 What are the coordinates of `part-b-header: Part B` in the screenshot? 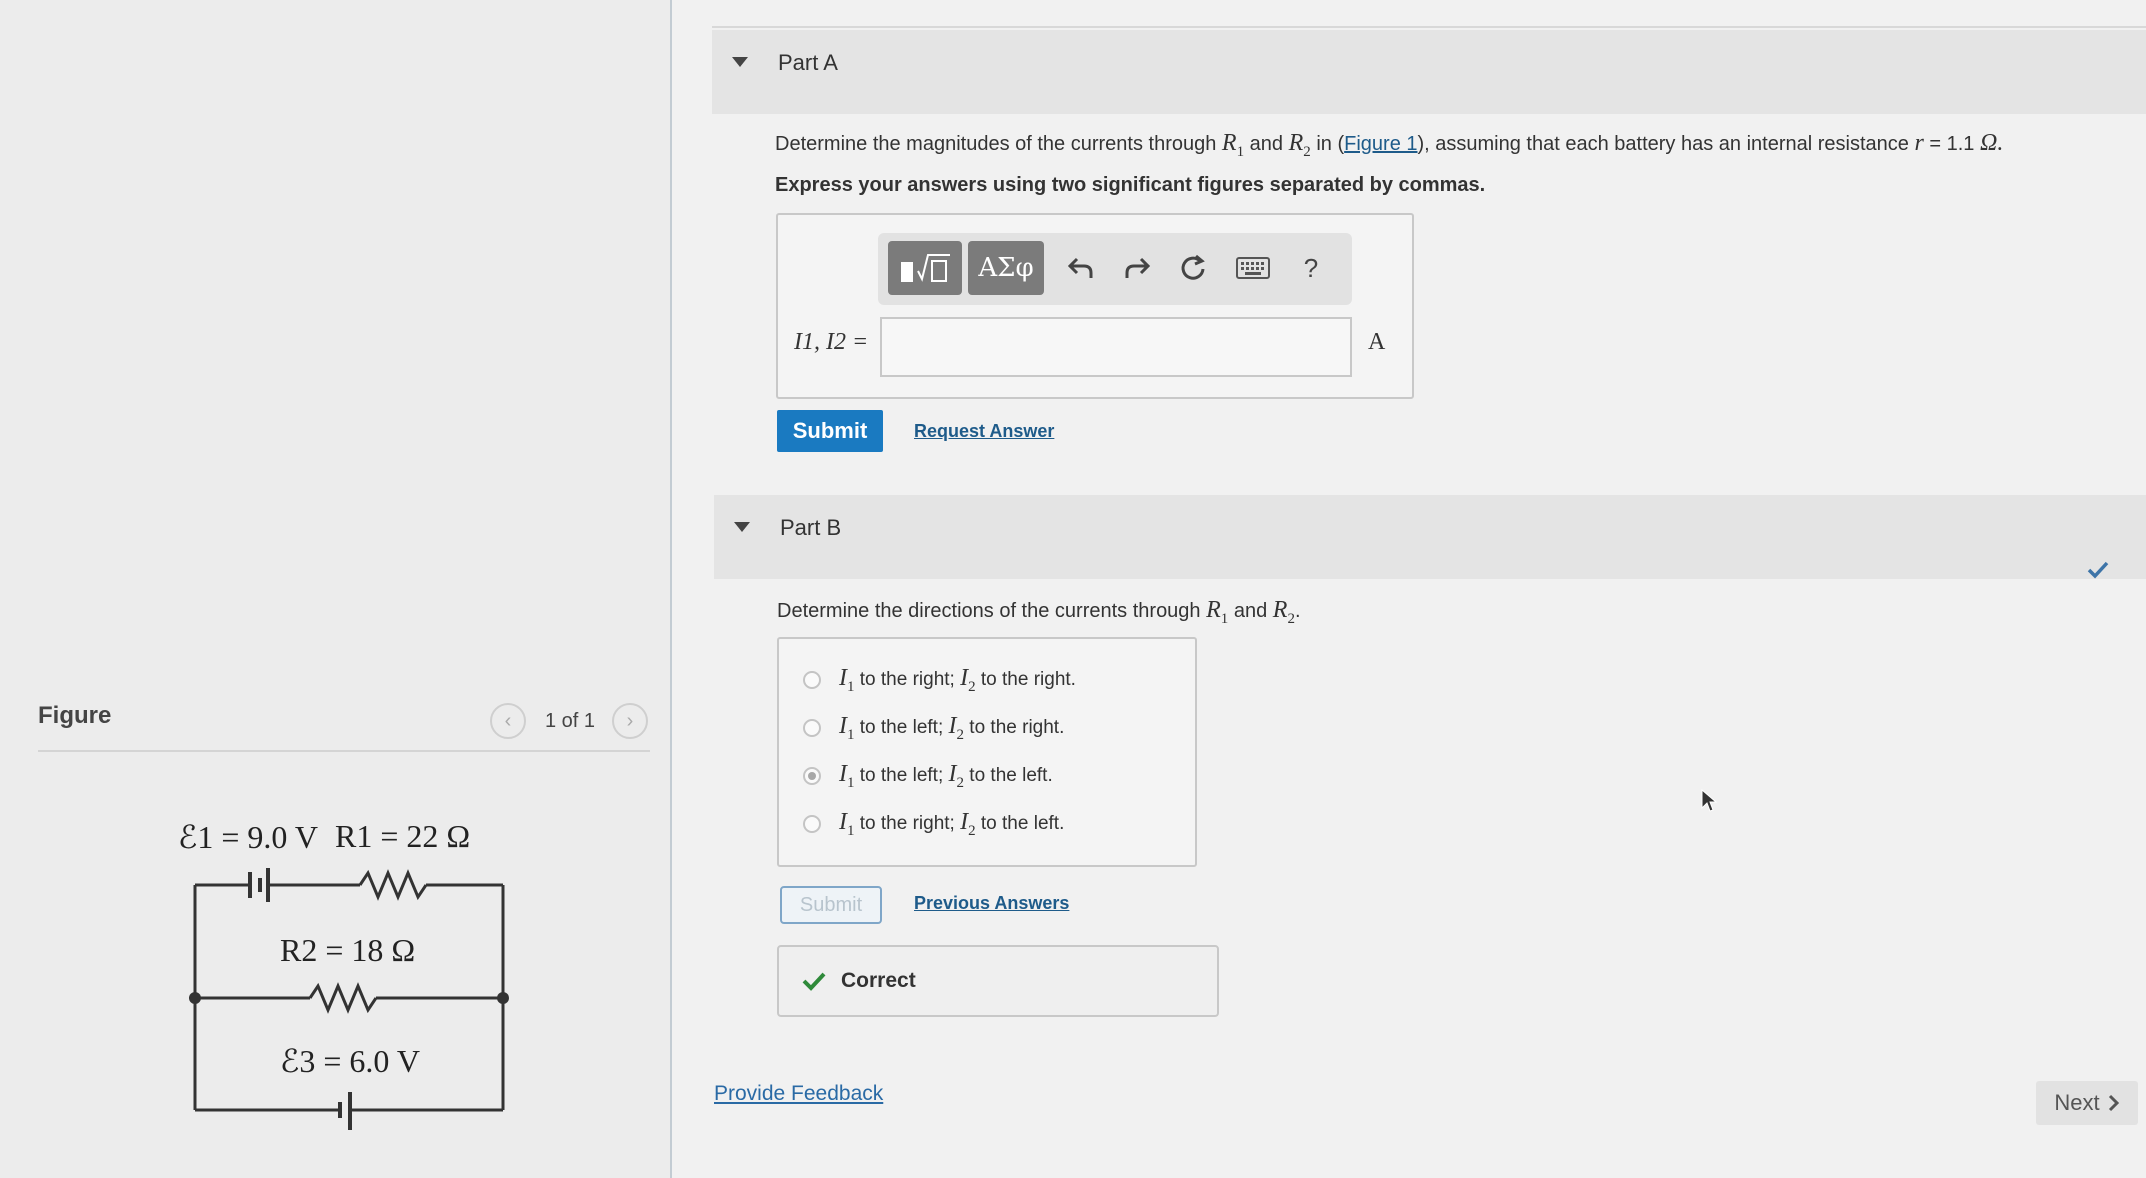 It's located at (1430, 537).